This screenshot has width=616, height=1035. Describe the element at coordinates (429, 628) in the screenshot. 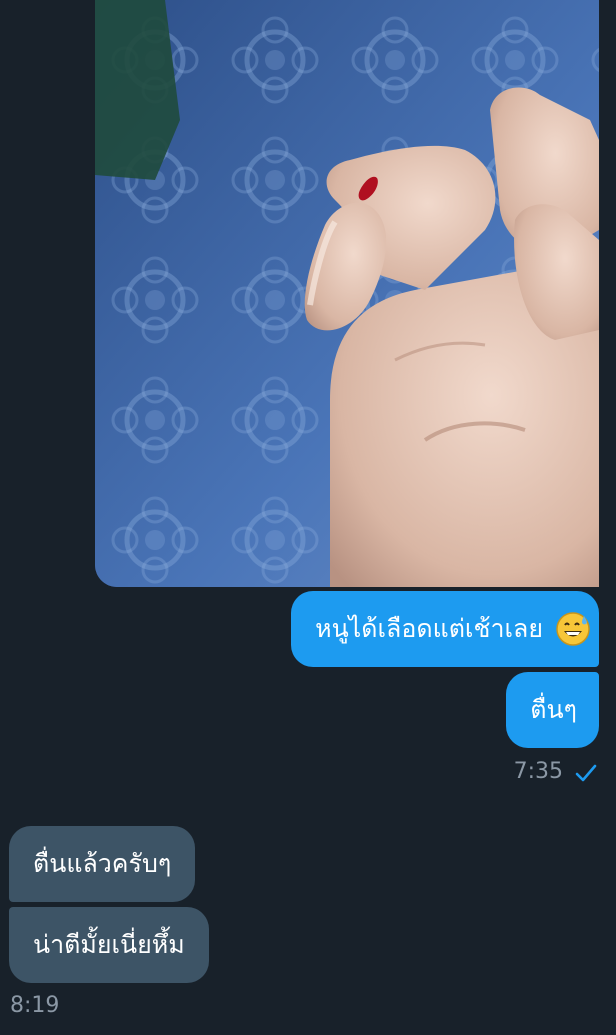

I see `message-text: หนูได้เลือดแต่เช้าเลย` at that location.